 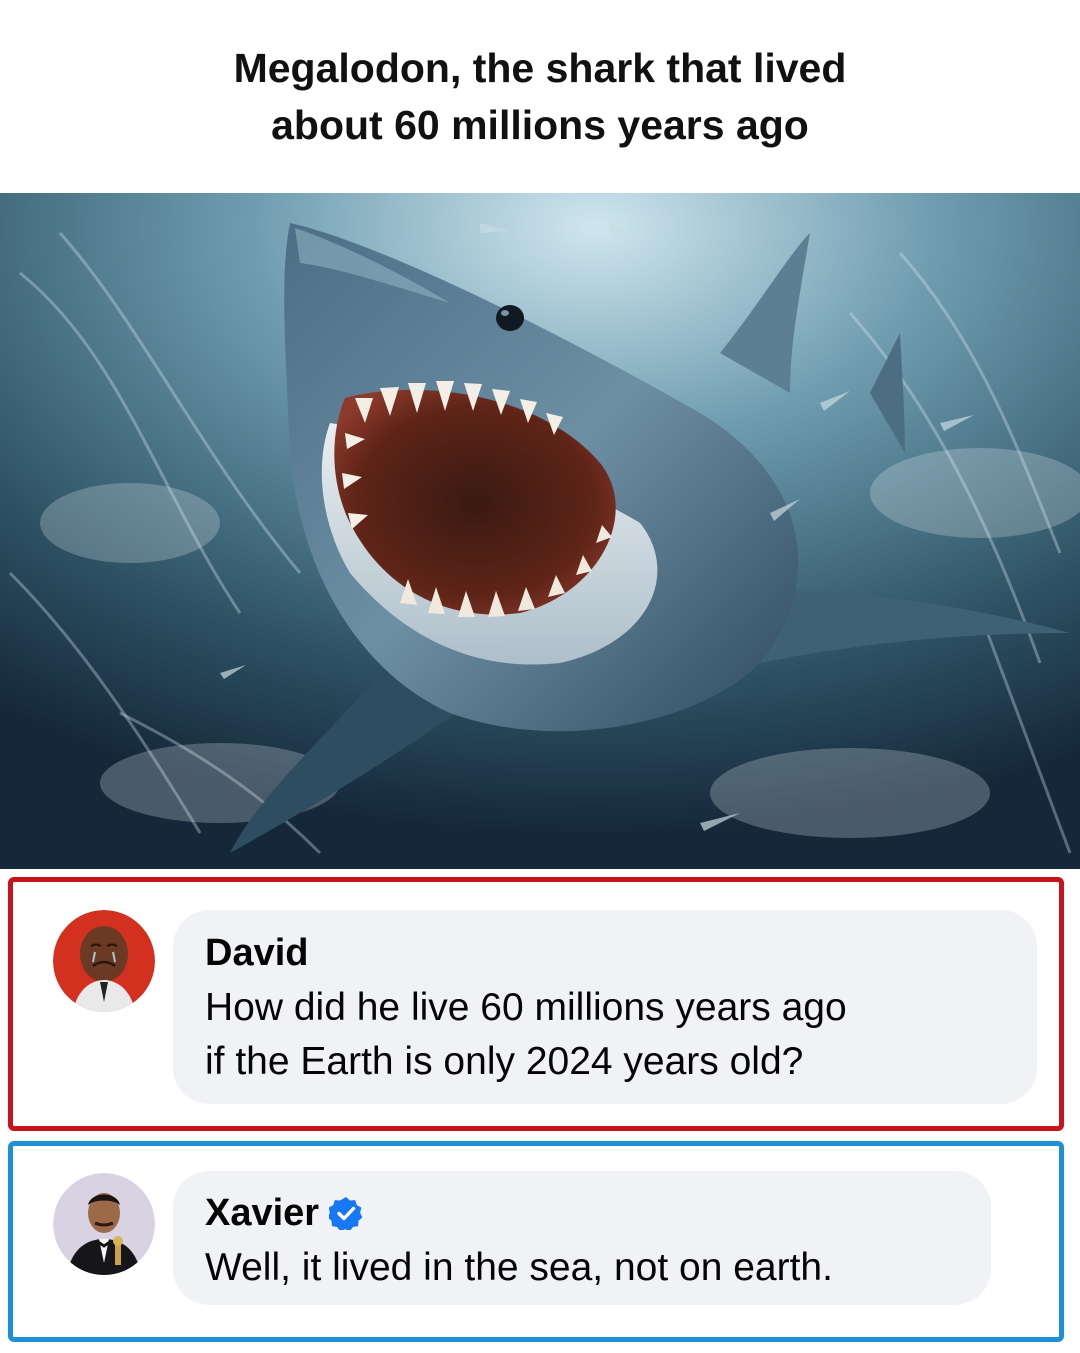 I want to click on comment-text: Well, it lived in the sea, not on earth., so click(x=519, y=1268).